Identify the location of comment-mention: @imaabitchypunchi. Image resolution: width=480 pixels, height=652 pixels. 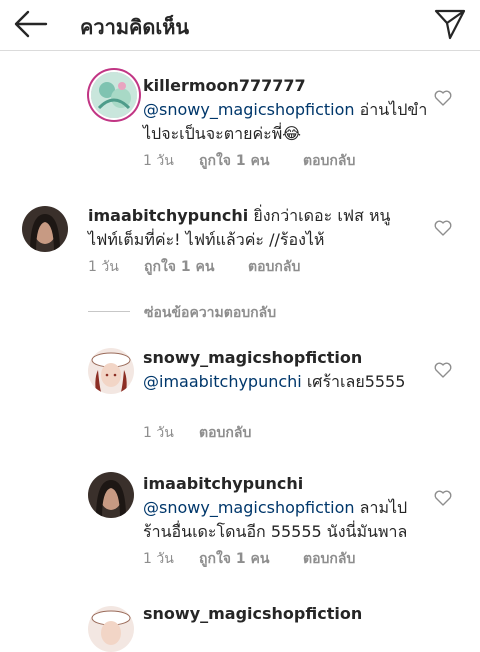
(222, 381).